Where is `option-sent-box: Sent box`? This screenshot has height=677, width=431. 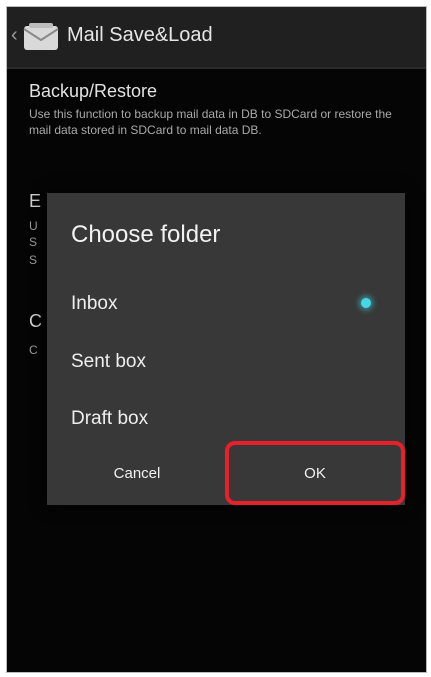 option-sent-box: Sent box is located at coordinates (226, 363).